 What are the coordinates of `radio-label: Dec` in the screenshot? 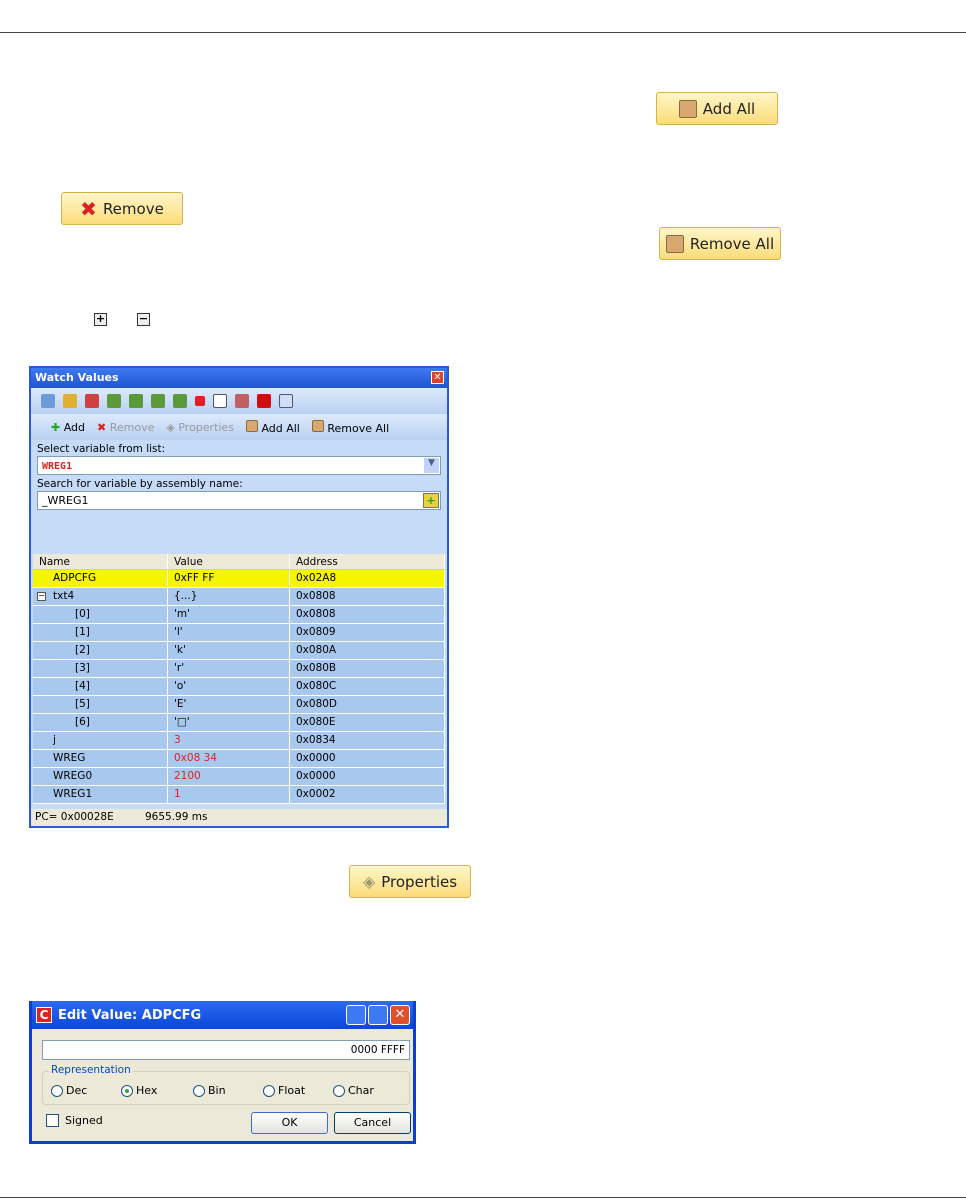 It's located at (77, 1090).